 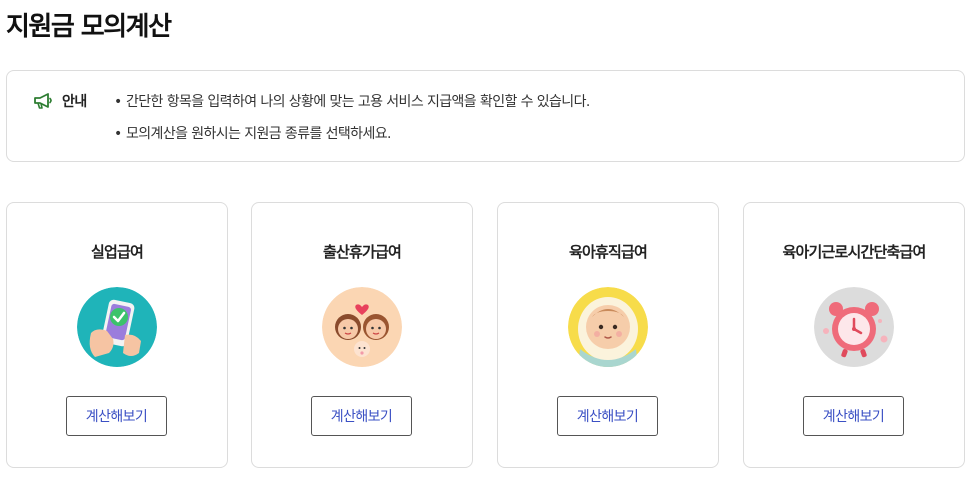 I want to click on page-title: 지원금 모의계산, so click(x=89, y=27).